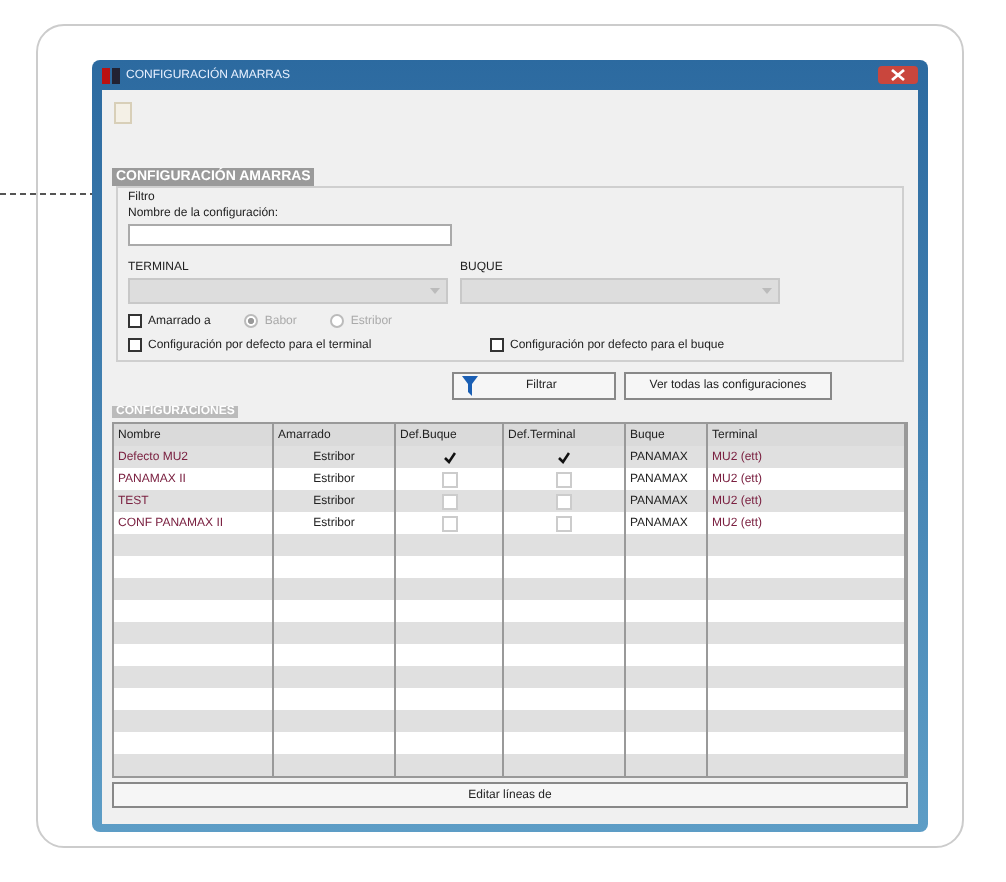 The width and height of the screenshot is (1006, 882). Describe the element at coordinates (111, 75) in the screenshot. I see `app-icon` at that location.